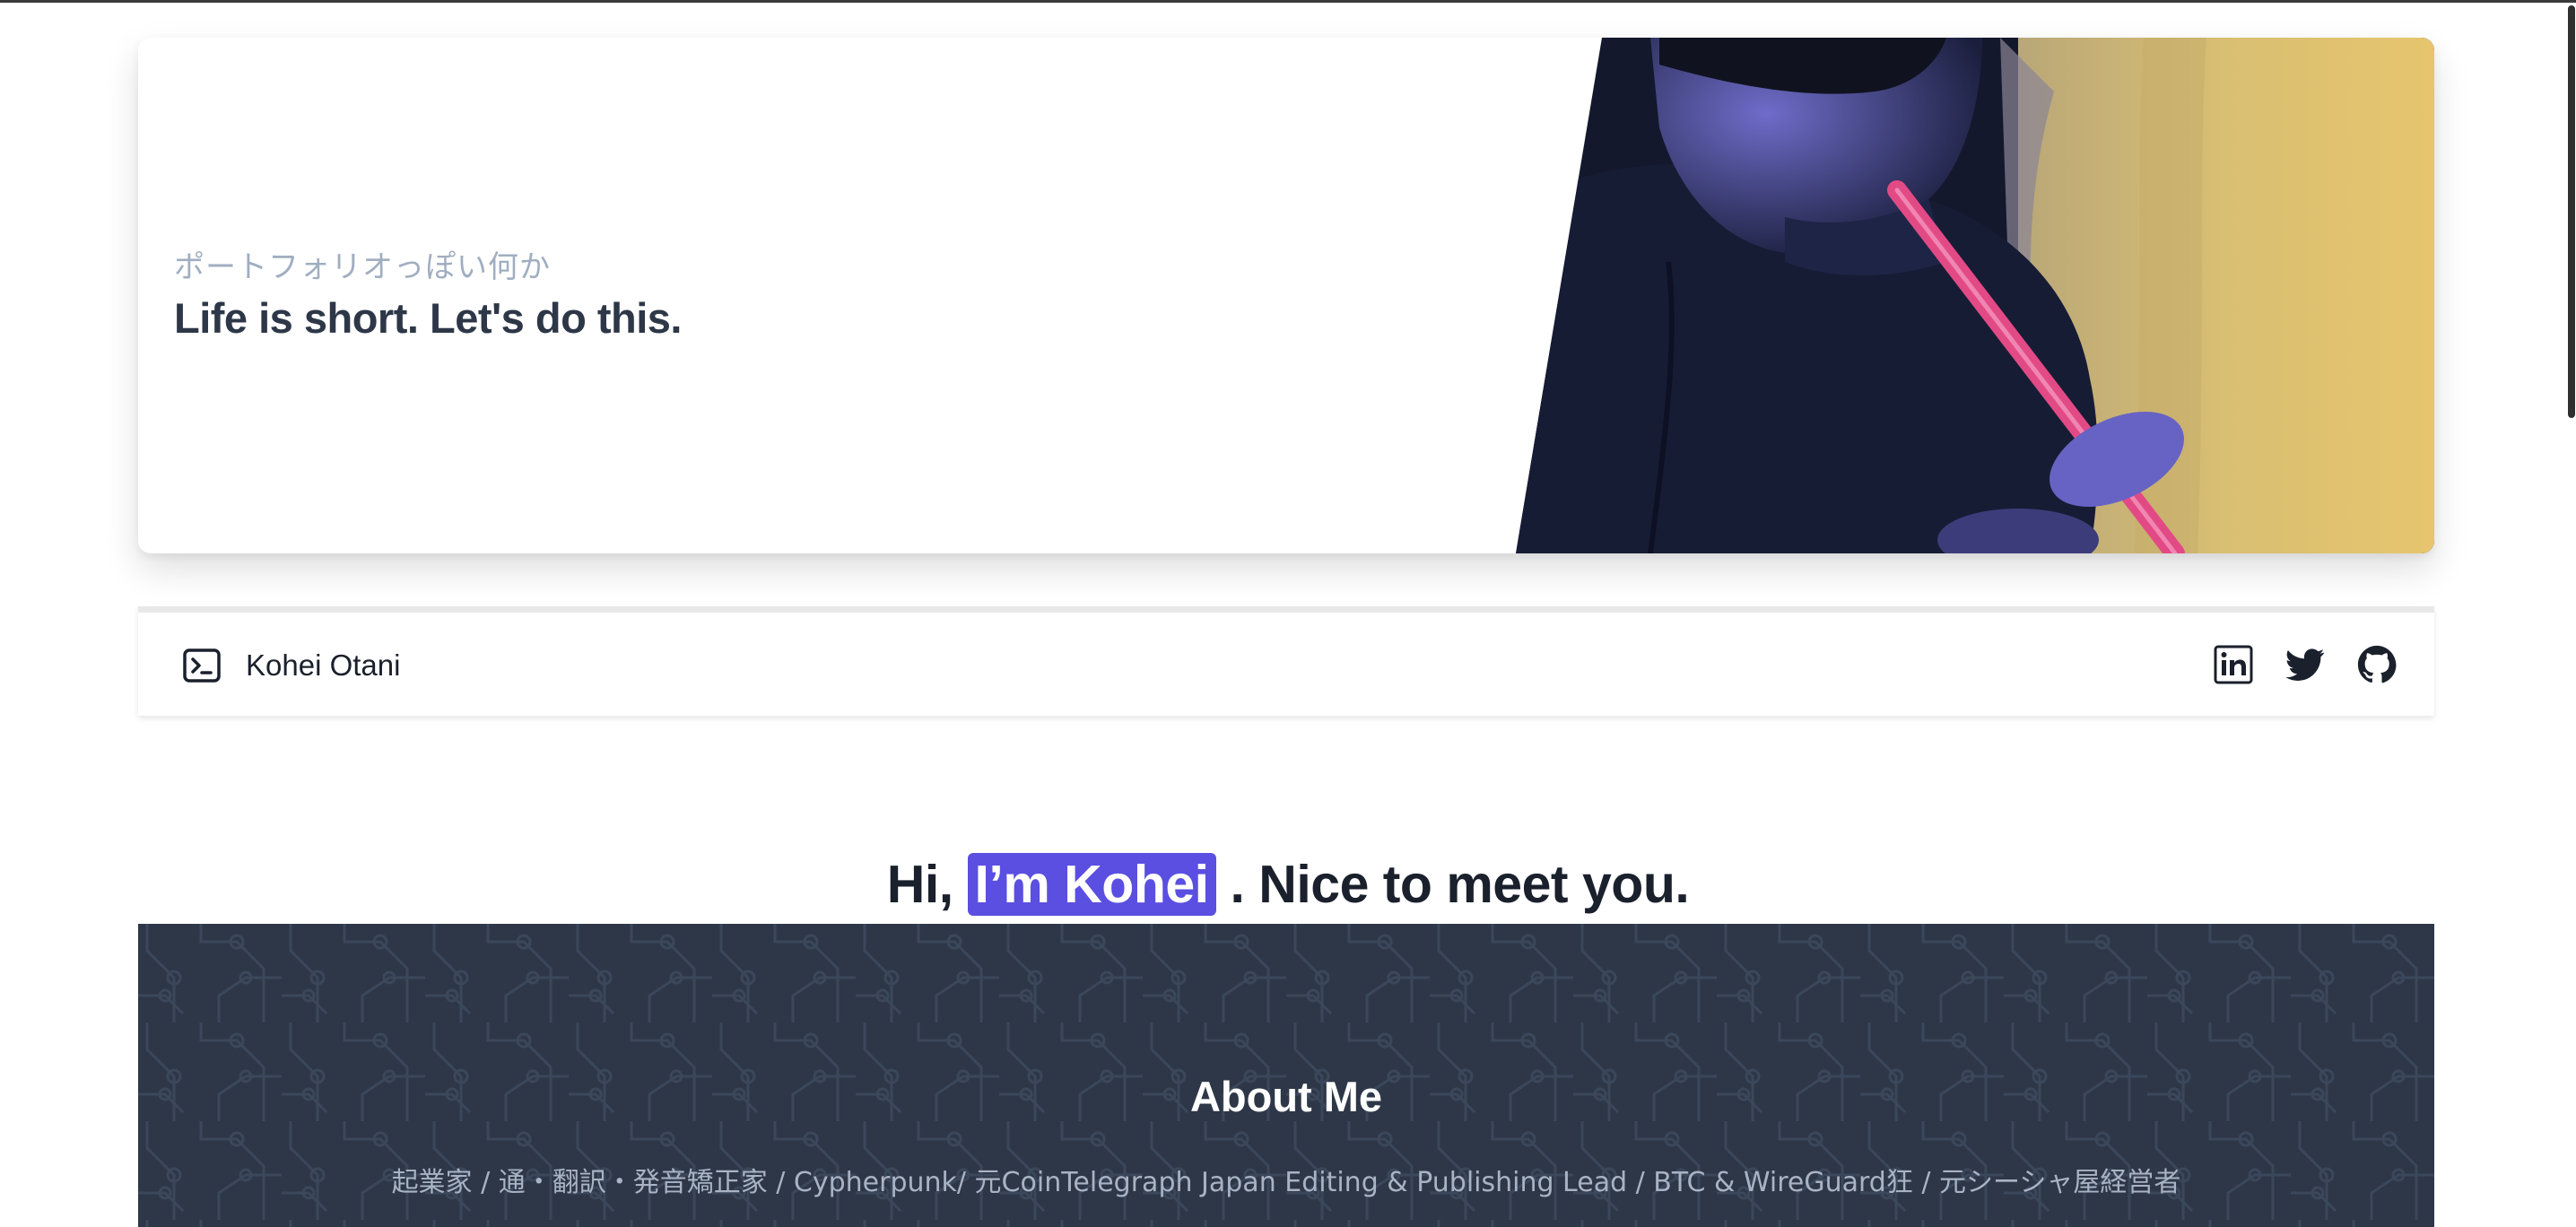 The height and width of the screenshot is (1227, 2576). I want to click on hero-photo, so click(1975, 295).